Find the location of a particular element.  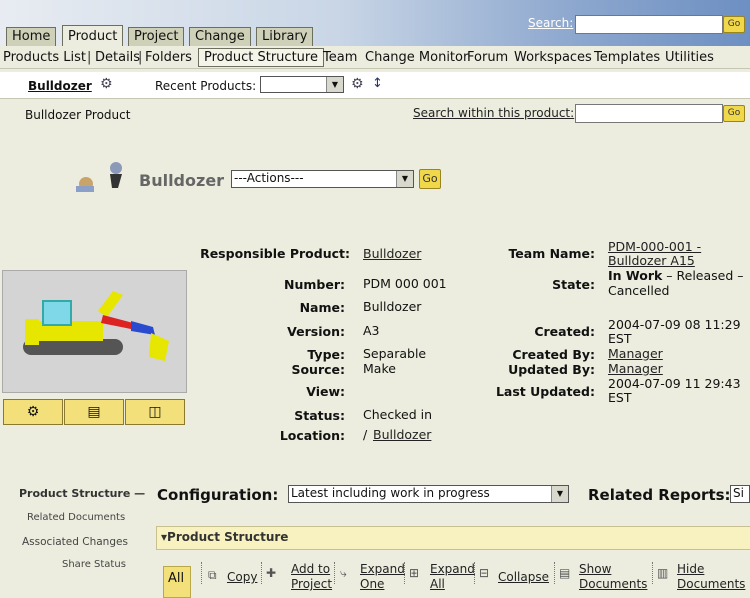

open-viewer-button: ◫ is located at coordinates (155, 412).